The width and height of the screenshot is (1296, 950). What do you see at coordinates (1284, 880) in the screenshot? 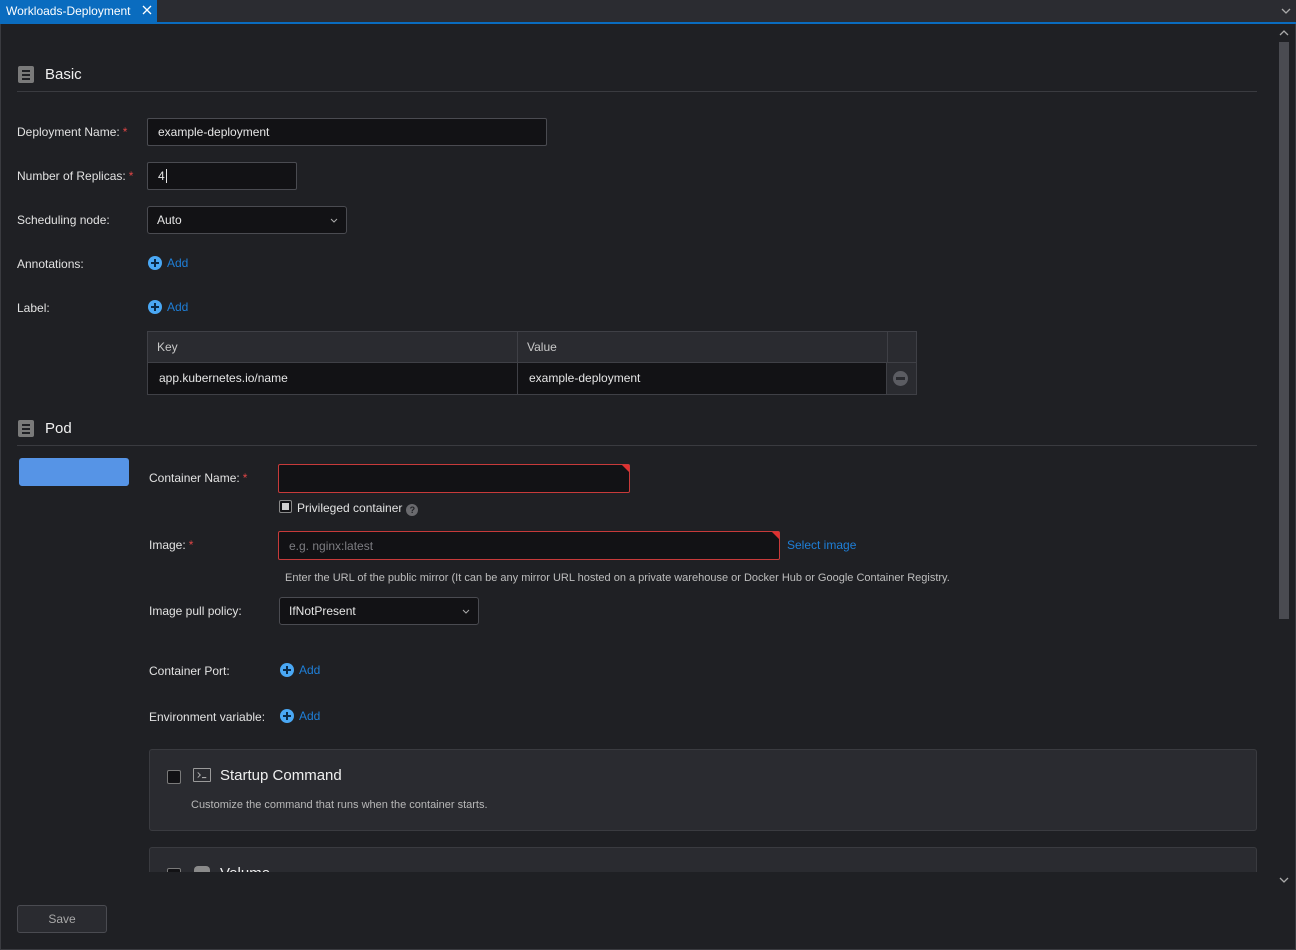
I see `scroll-down-icon` at bounding box center [1284, 880].